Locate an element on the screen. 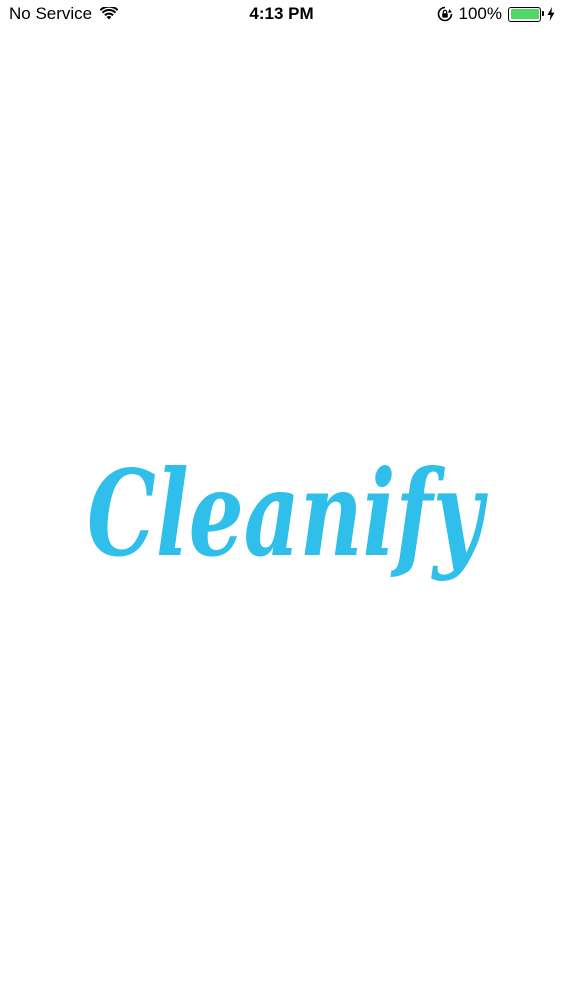 The height and width of the screenshot is (1000, 563). battery-percent: 100% is located at coordinates (480, 13).